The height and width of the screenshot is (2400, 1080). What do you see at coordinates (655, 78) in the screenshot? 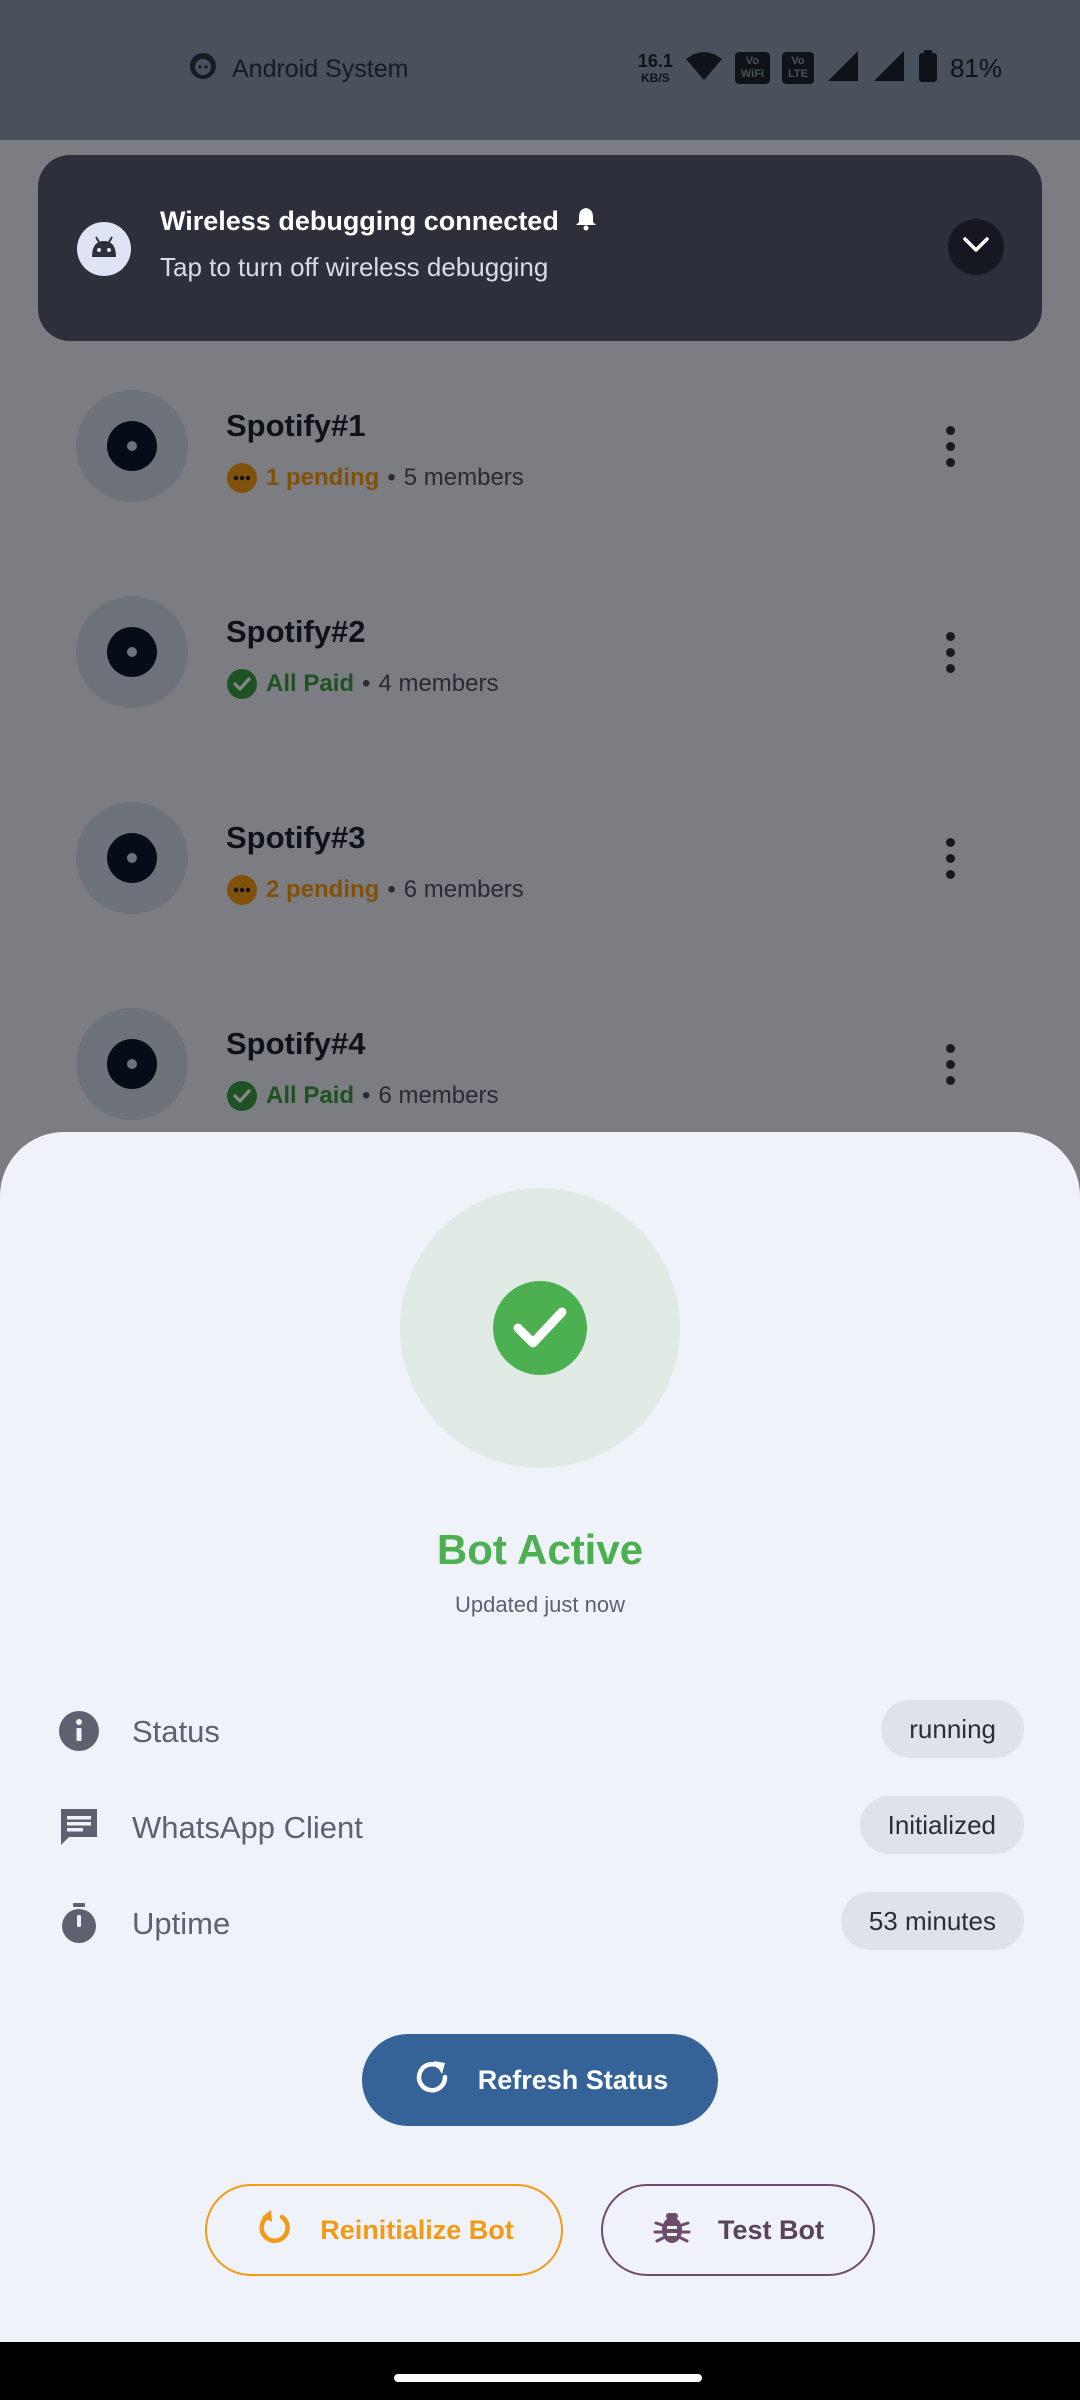
I see `network-speed-unit: KB/S` at bounding box center [655, 78].